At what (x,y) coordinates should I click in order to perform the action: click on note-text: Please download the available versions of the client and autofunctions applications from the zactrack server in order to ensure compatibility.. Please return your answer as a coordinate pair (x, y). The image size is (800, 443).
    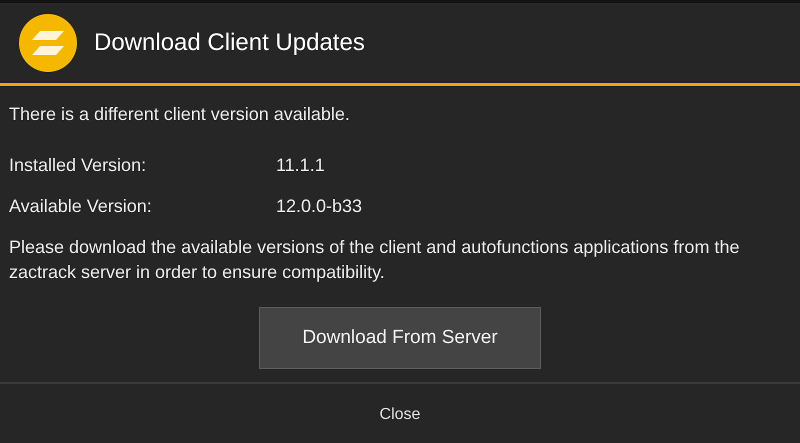
    Looking at the image, I should click on (374, 260).